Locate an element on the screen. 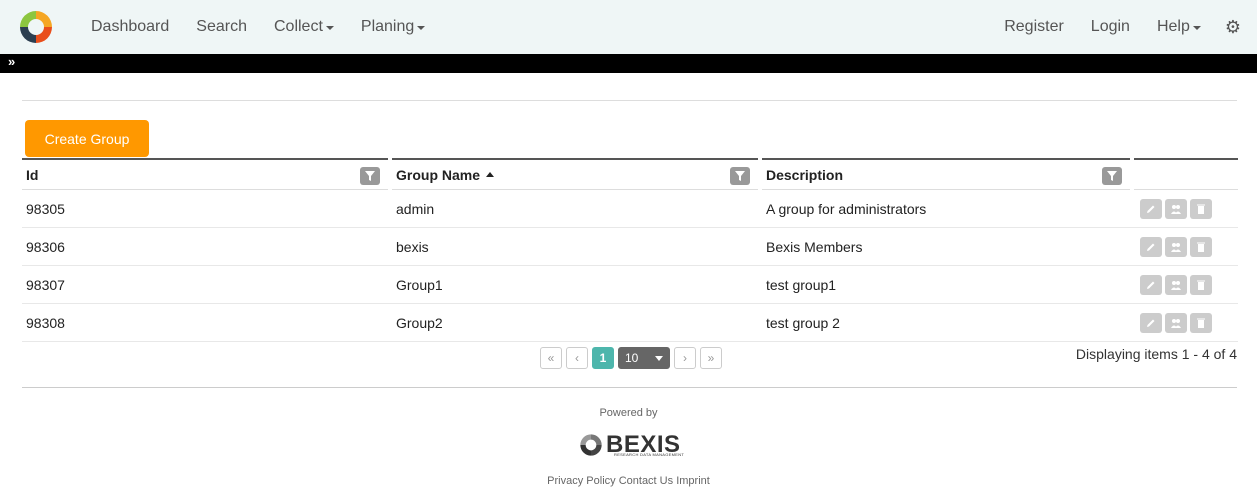 The width and height of the screenshot is (1257, 490). nav-collect: Collect is located at coordinates (304, 27).